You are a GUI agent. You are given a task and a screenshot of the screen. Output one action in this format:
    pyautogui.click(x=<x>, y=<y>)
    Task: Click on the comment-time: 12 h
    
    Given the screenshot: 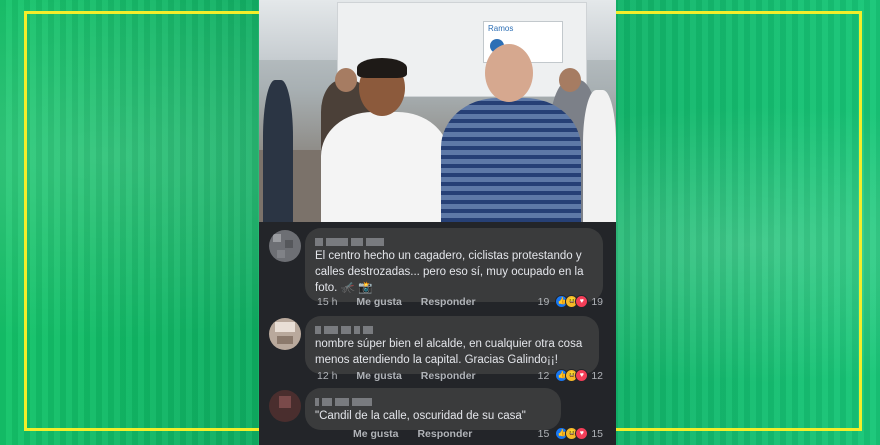 What is the action you would take?
    pyautogui.click(x=327, y=376)
    